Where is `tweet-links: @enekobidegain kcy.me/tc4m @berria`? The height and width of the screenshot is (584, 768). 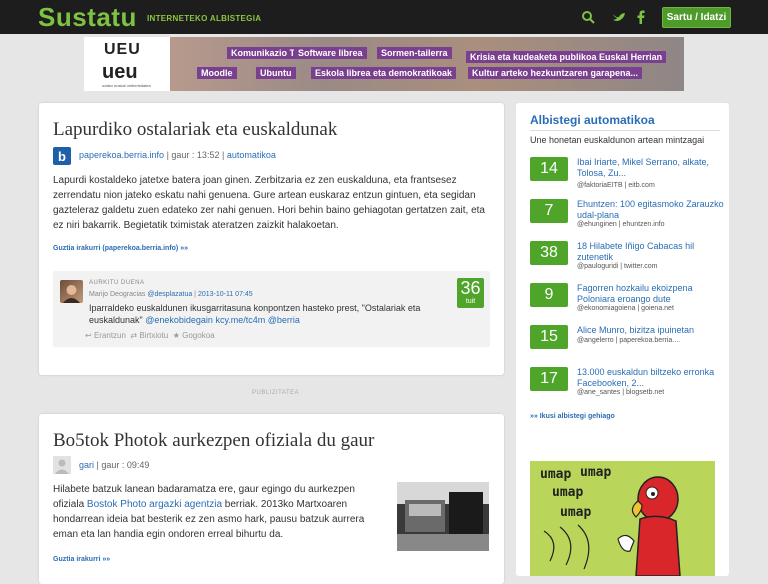
tweet-links: @enekobidegain kcy.me/tc4m @berria is located at coordinates (222, 320).